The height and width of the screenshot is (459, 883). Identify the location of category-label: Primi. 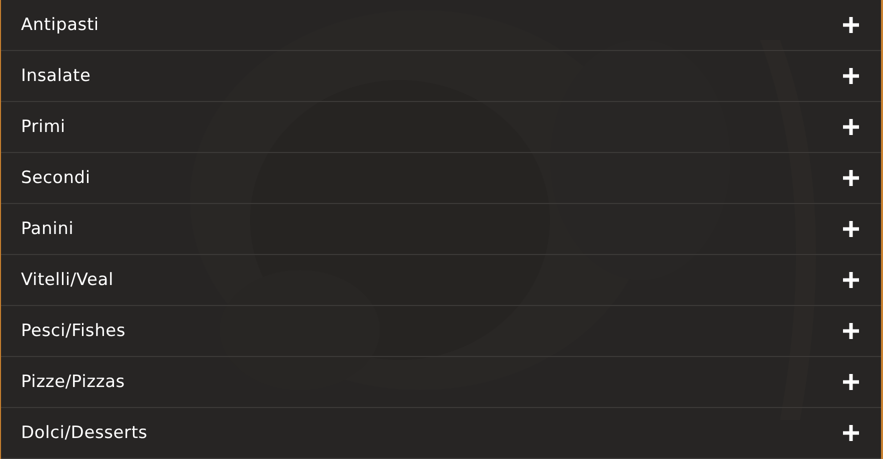
(43, 127).